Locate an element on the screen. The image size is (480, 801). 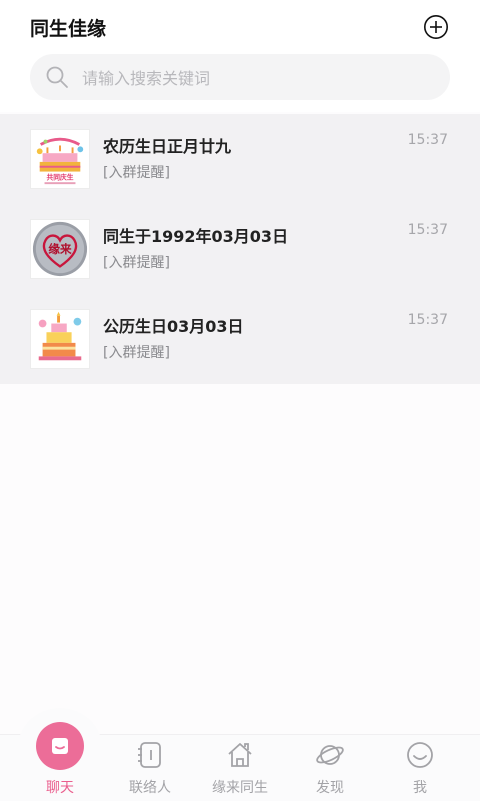
birthday-cake-icon is located at coordinates (60, 339).